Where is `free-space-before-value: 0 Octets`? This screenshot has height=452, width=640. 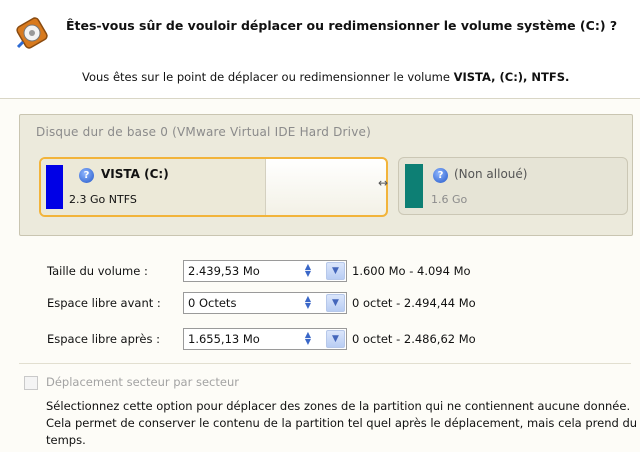
free-space-before-value: 0 Octets is located at coordinates (212, 303).